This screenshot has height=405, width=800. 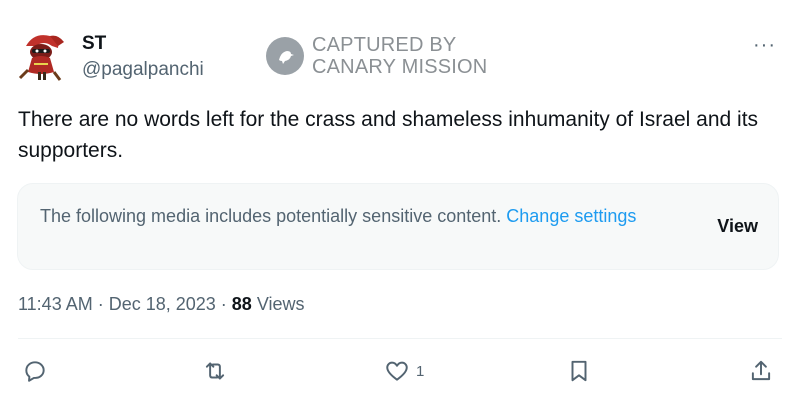 I want to click on share-icon, so click(x=761, y=370).